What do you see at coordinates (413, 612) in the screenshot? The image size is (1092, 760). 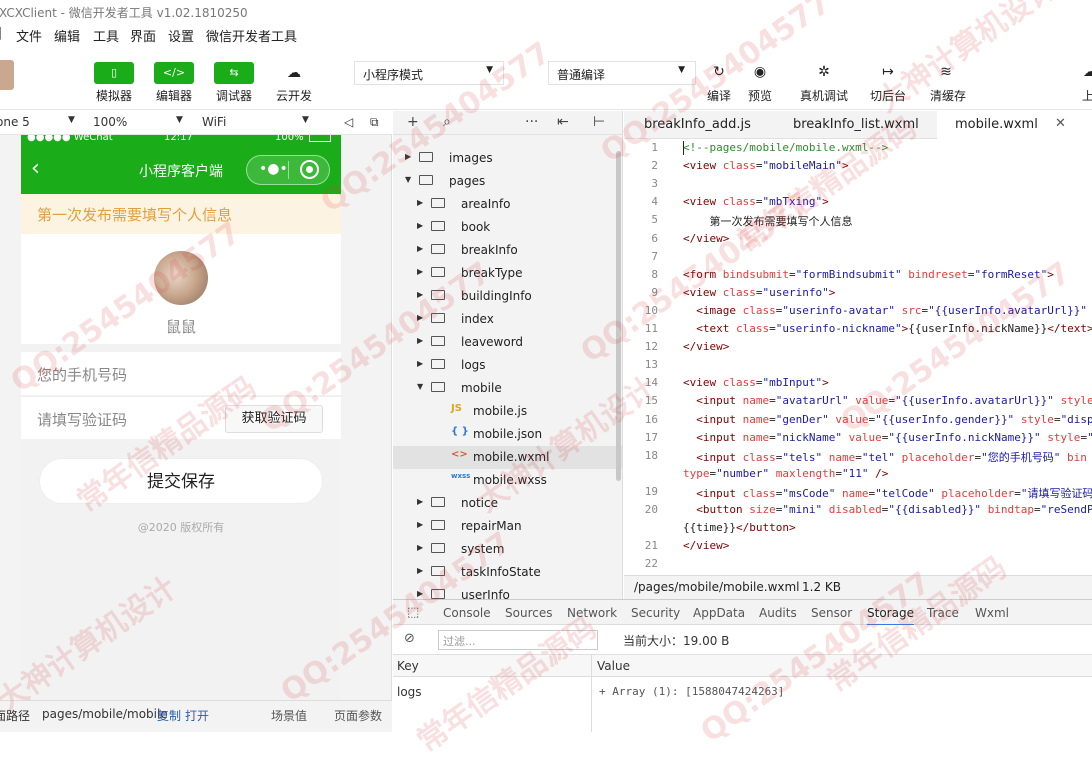 I see `inspect-icon: ⬚` at bounding box center [413, 612].